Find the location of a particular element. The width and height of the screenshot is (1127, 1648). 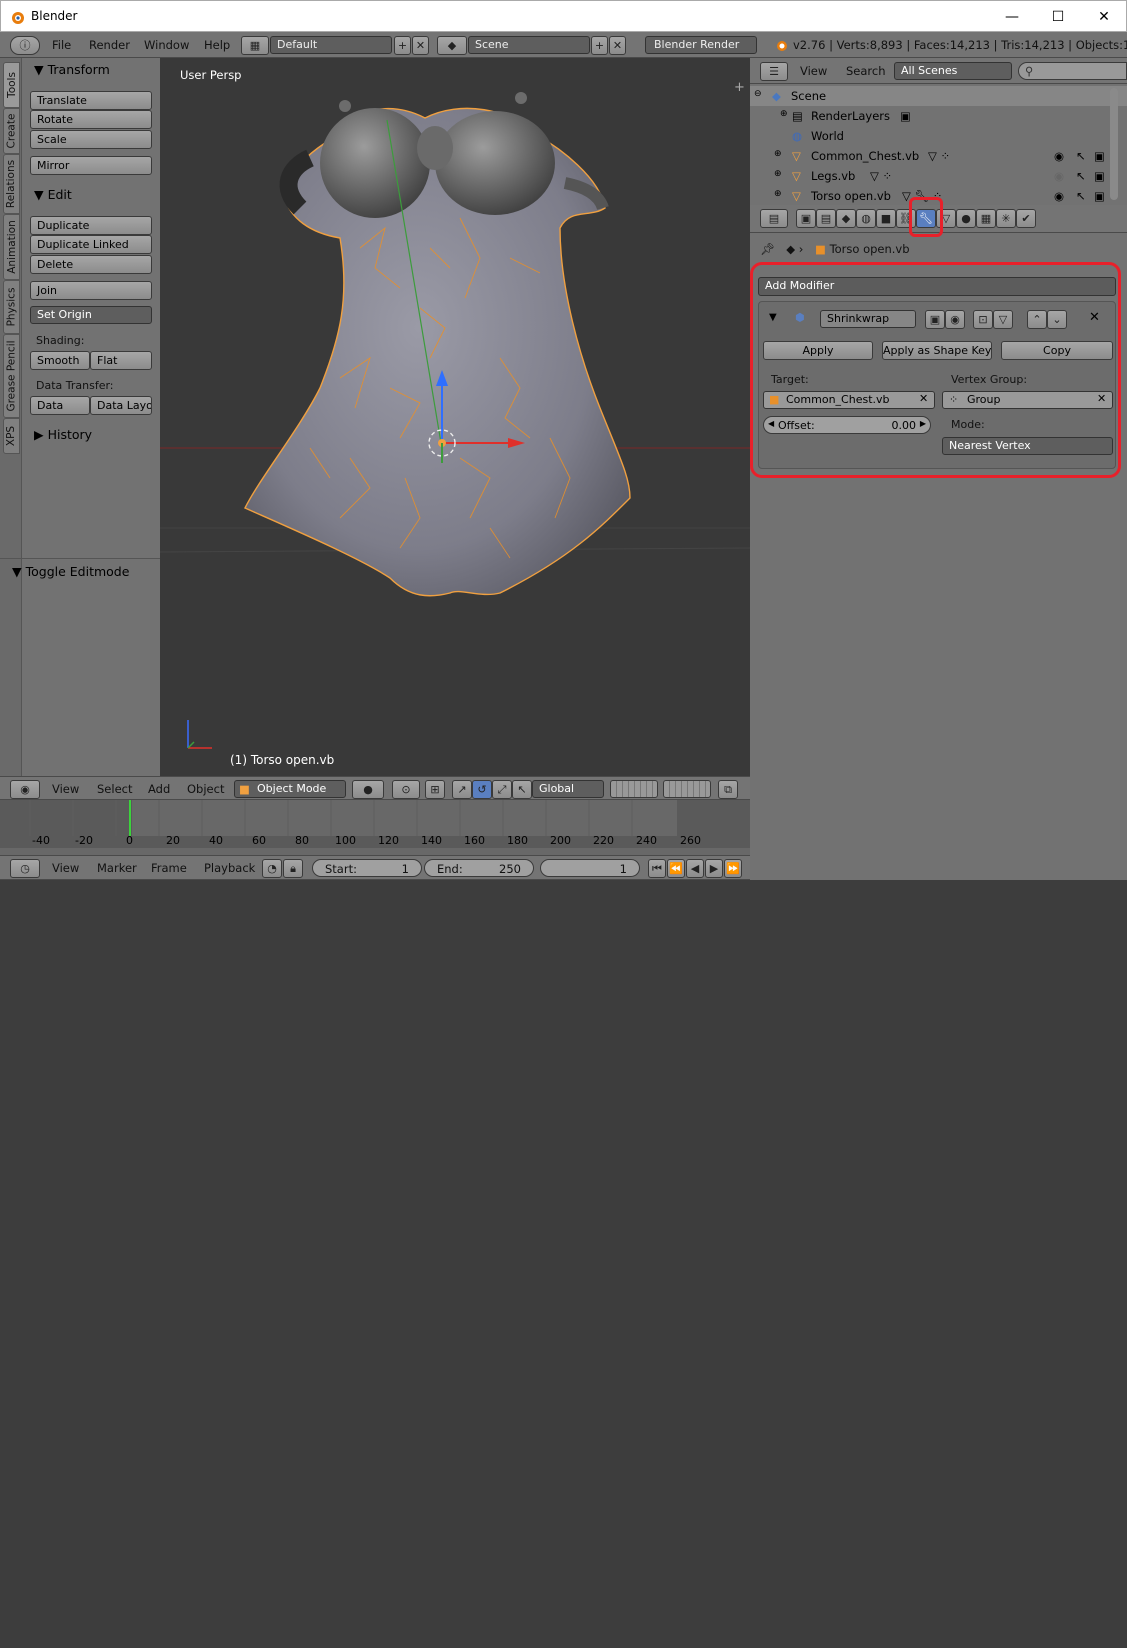

timeline-menu-view: View is located at coordinates (65, 868).